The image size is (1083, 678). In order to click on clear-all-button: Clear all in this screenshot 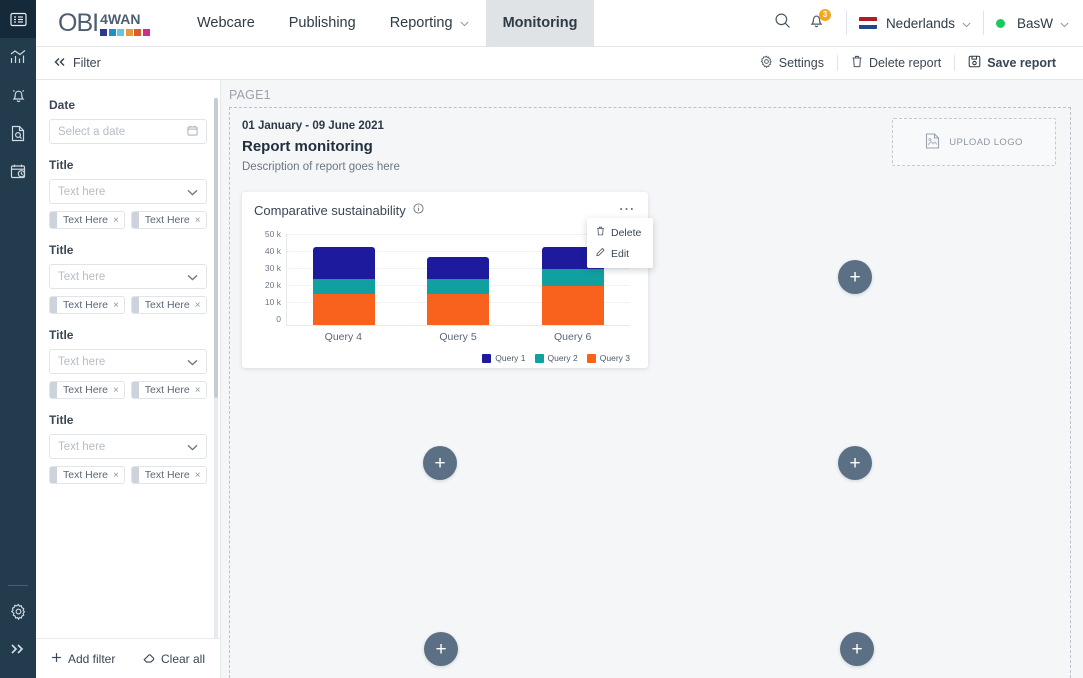, I will do `click(174, 659)`.